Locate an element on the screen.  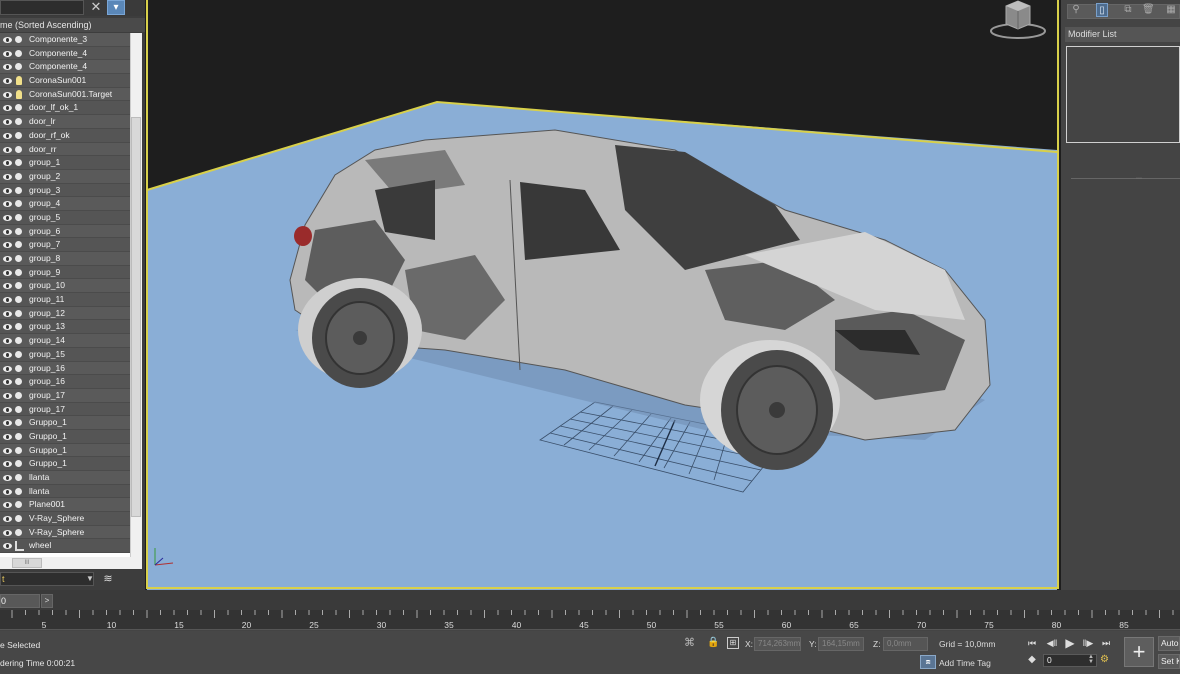
list-item: group_3 is located at coordinates (65, 190).